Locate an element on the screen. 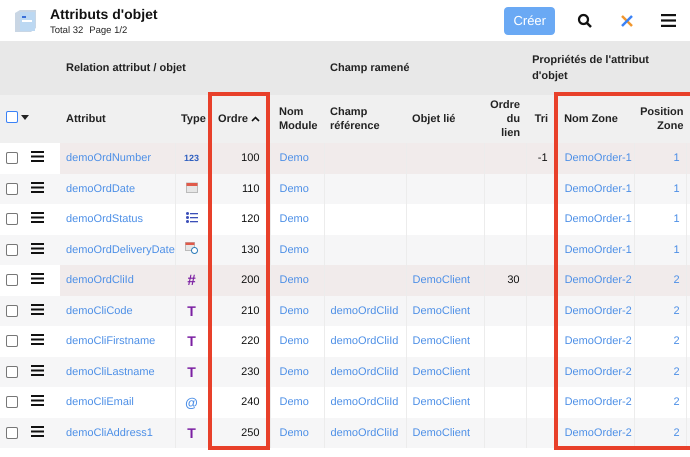  link-text: demoCliEmail is located at coordinates (100, 402).